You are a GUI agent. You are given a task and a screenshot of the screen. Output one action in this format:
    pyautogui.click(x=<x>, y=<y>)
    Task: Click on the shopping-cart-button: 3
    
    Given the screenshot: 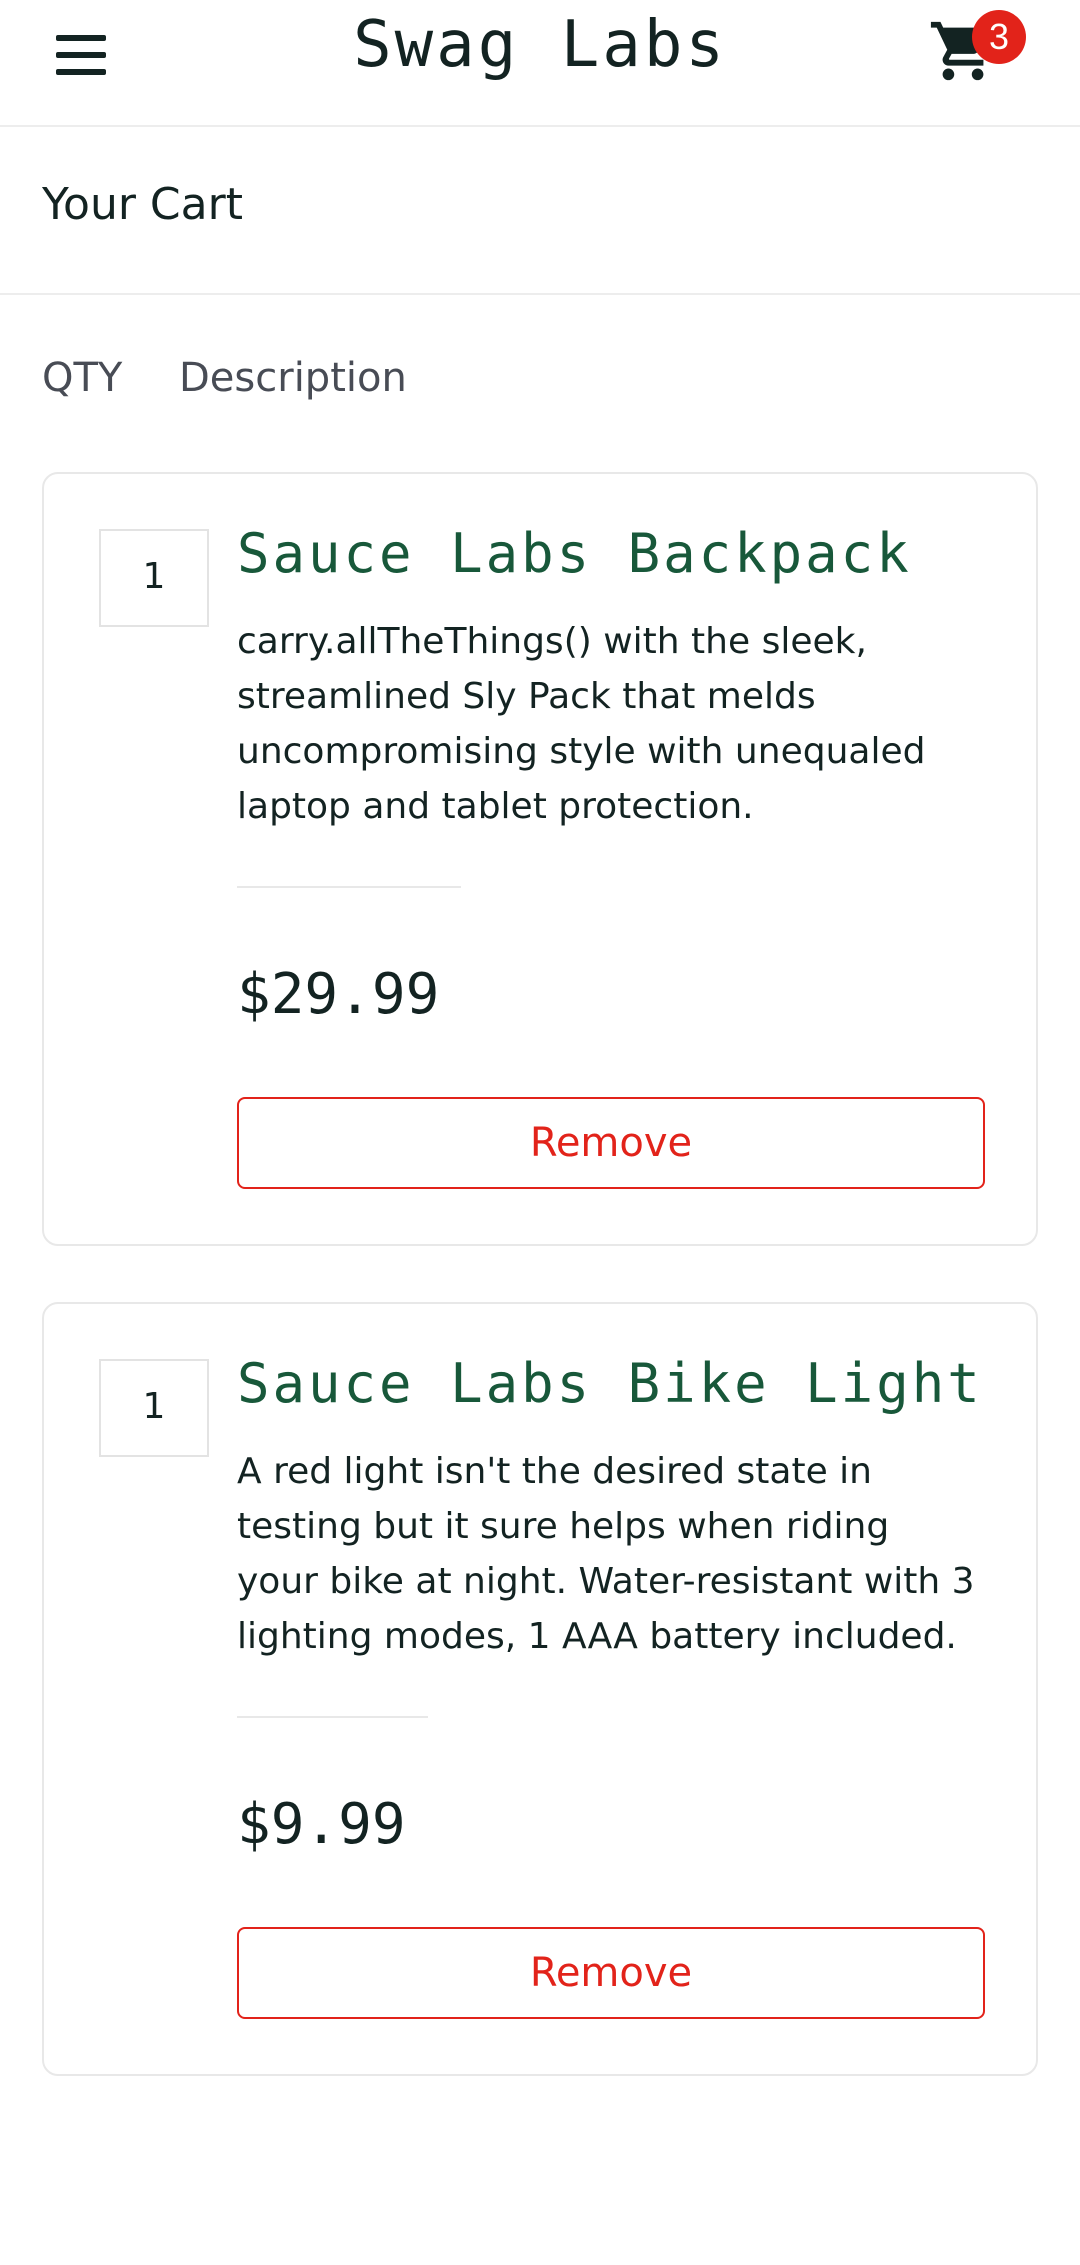 What is the action you would take?
    pyautogui.click(x=977, y=48)
    